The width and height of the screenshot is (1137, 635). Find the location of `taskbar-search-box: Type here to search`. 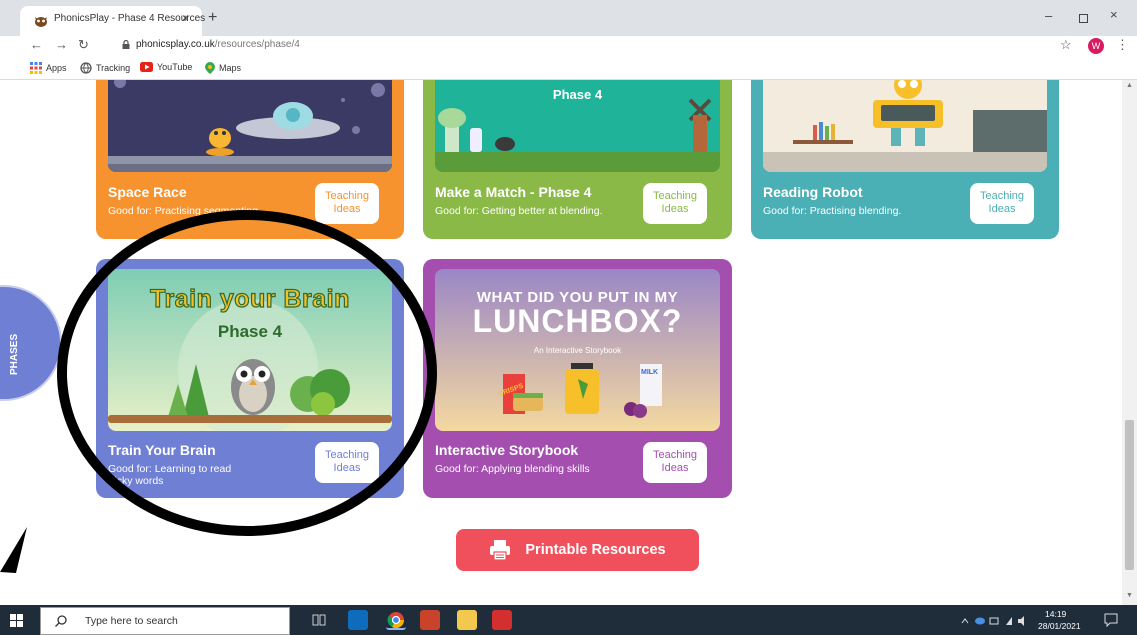

taskbar-search-box: Type here to search is located at coordinates (165, 621).